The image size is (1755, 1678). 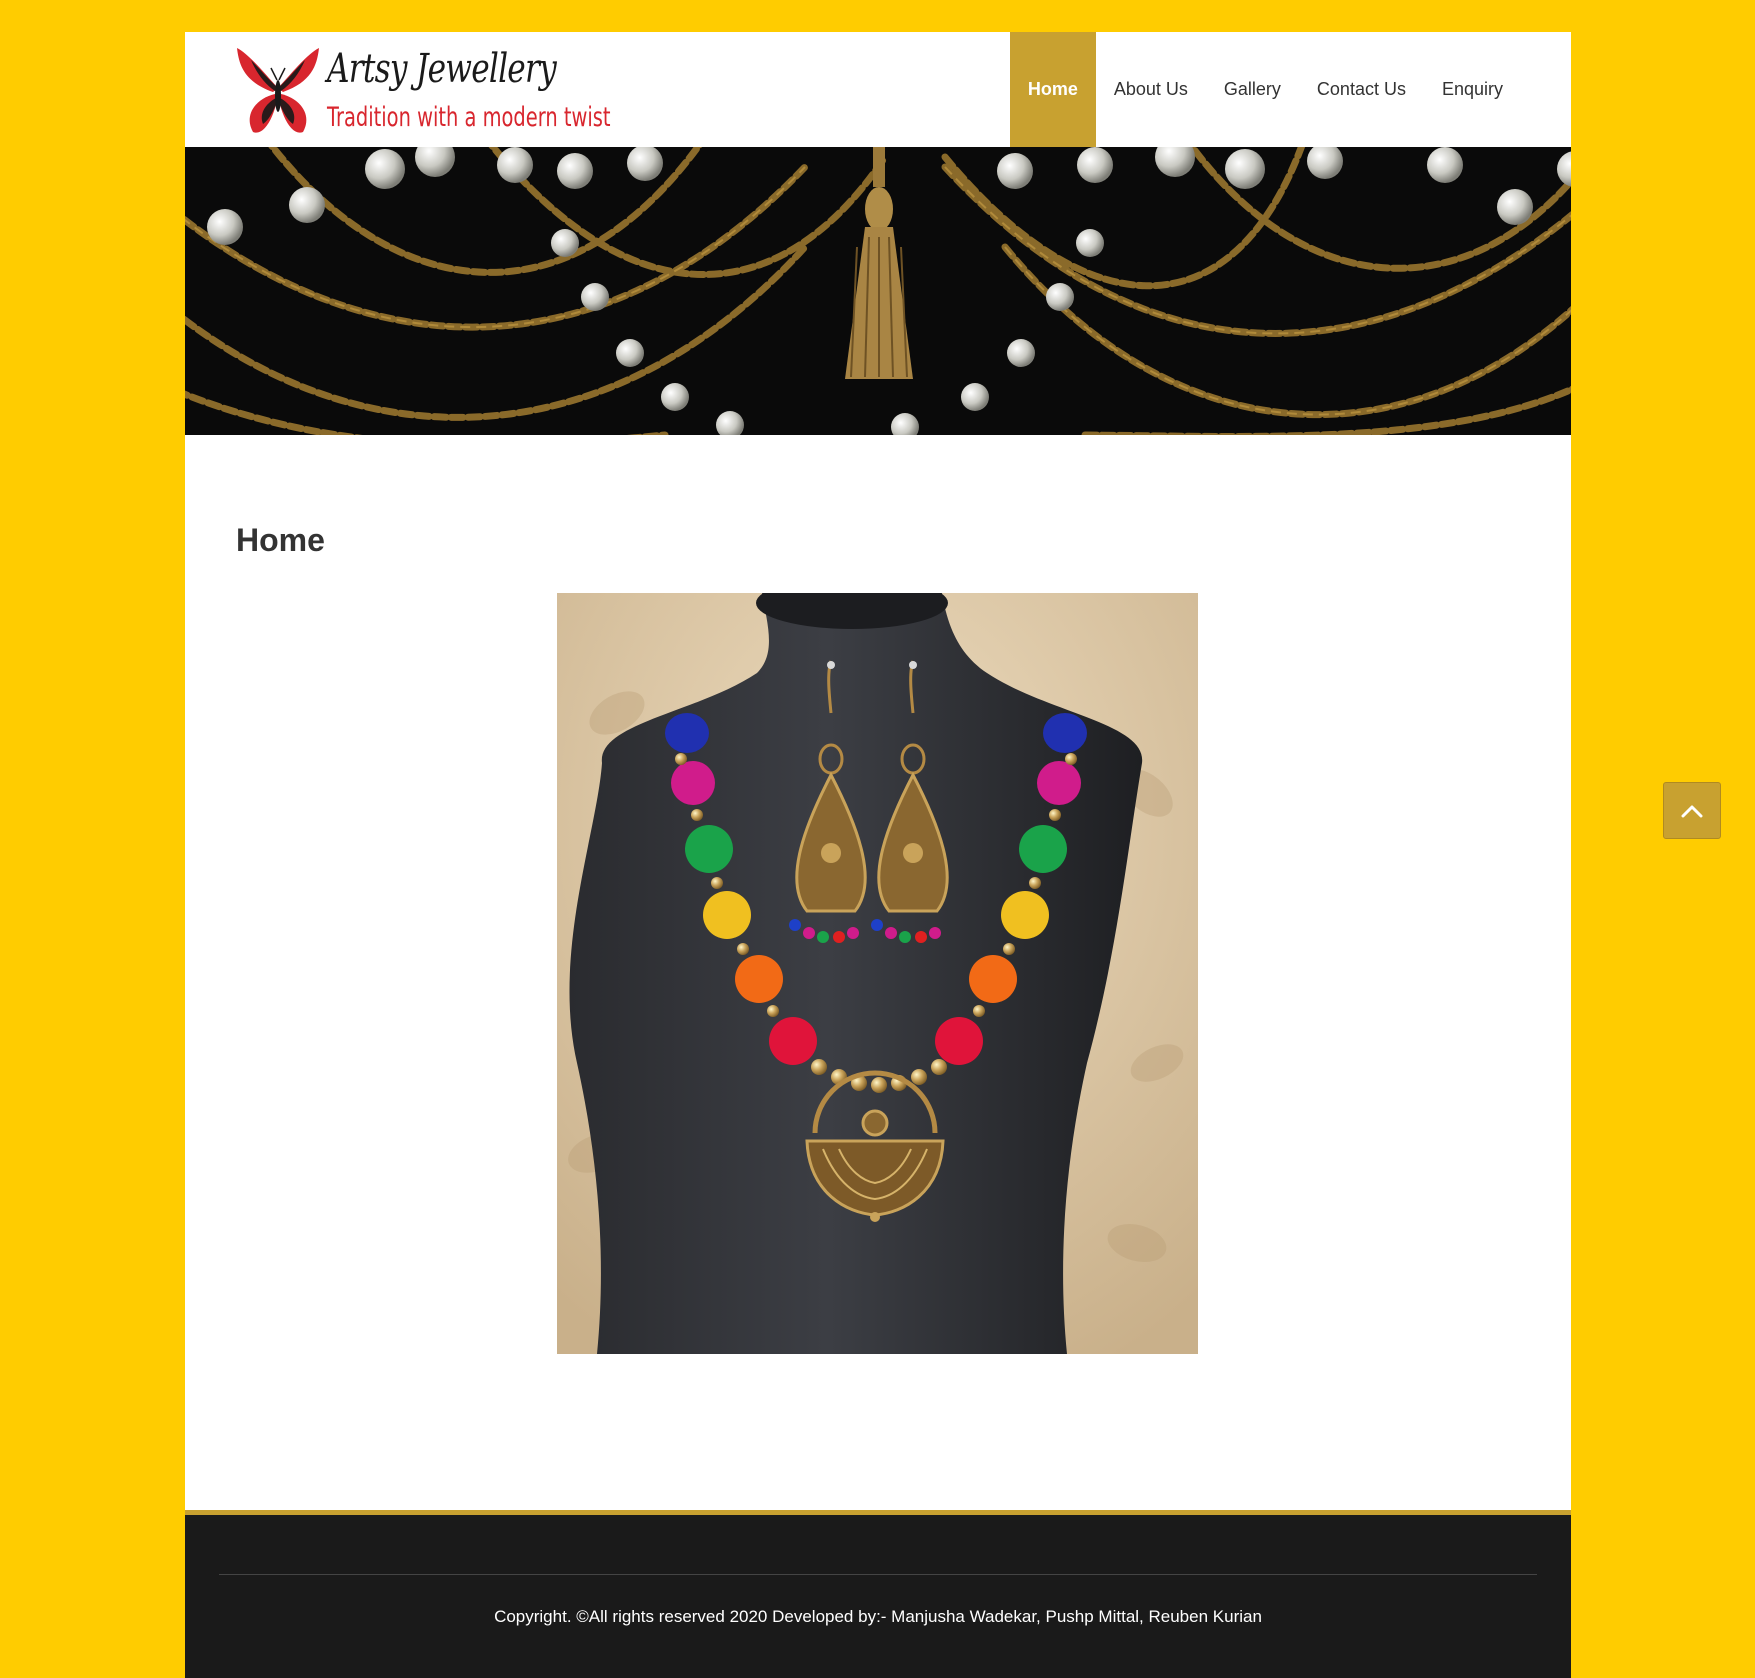 What do you see at coordinates (442, 69) in the screenshot?
I see `brand-name: Artsy Jewellery` at bounding box center [442, 69].